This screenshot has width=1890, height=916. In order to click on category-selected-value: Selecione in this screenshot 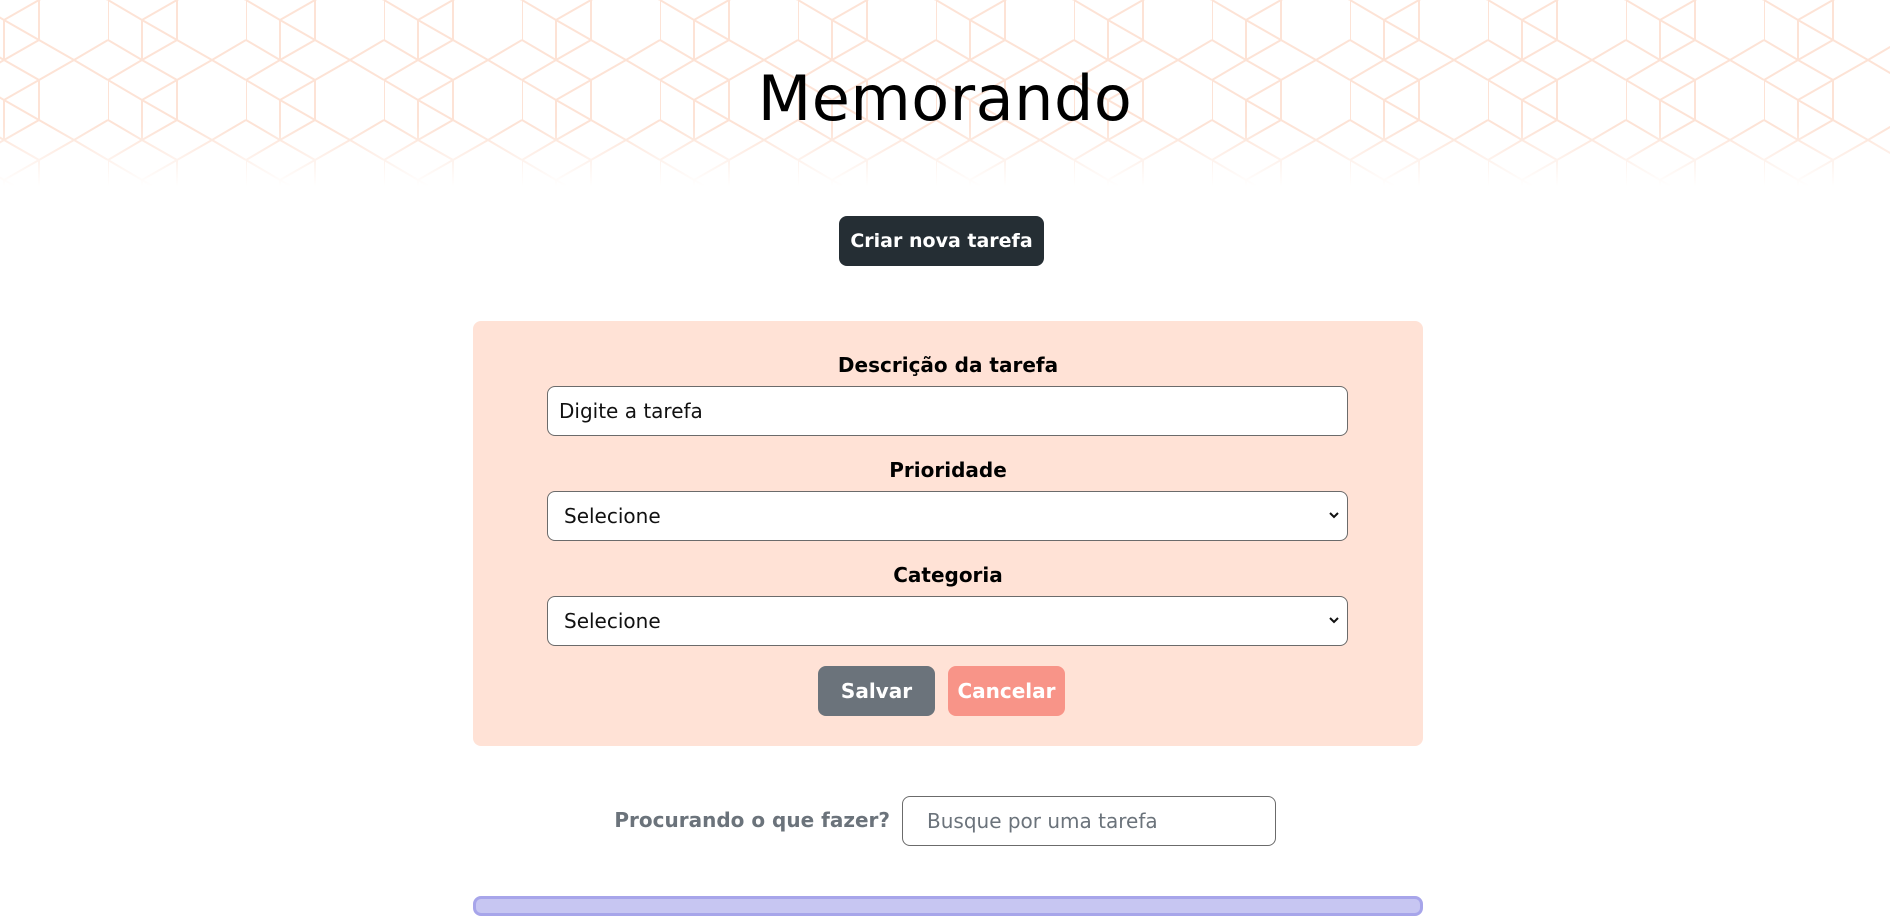, I will do `click(612, 621)`.